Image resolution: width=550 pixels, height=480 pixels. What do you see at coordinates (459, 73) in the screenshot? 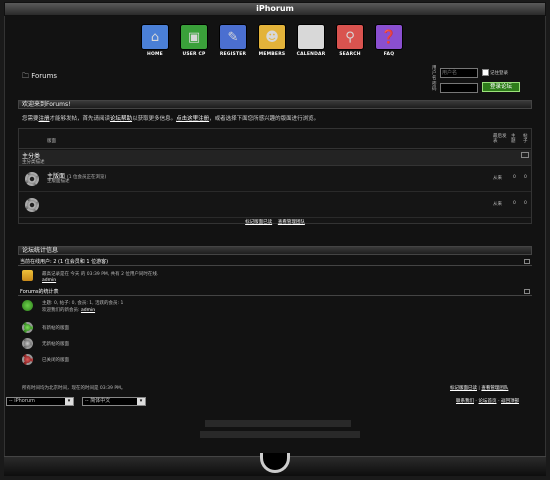
I see `username-field` at bounding box center [459, 73].